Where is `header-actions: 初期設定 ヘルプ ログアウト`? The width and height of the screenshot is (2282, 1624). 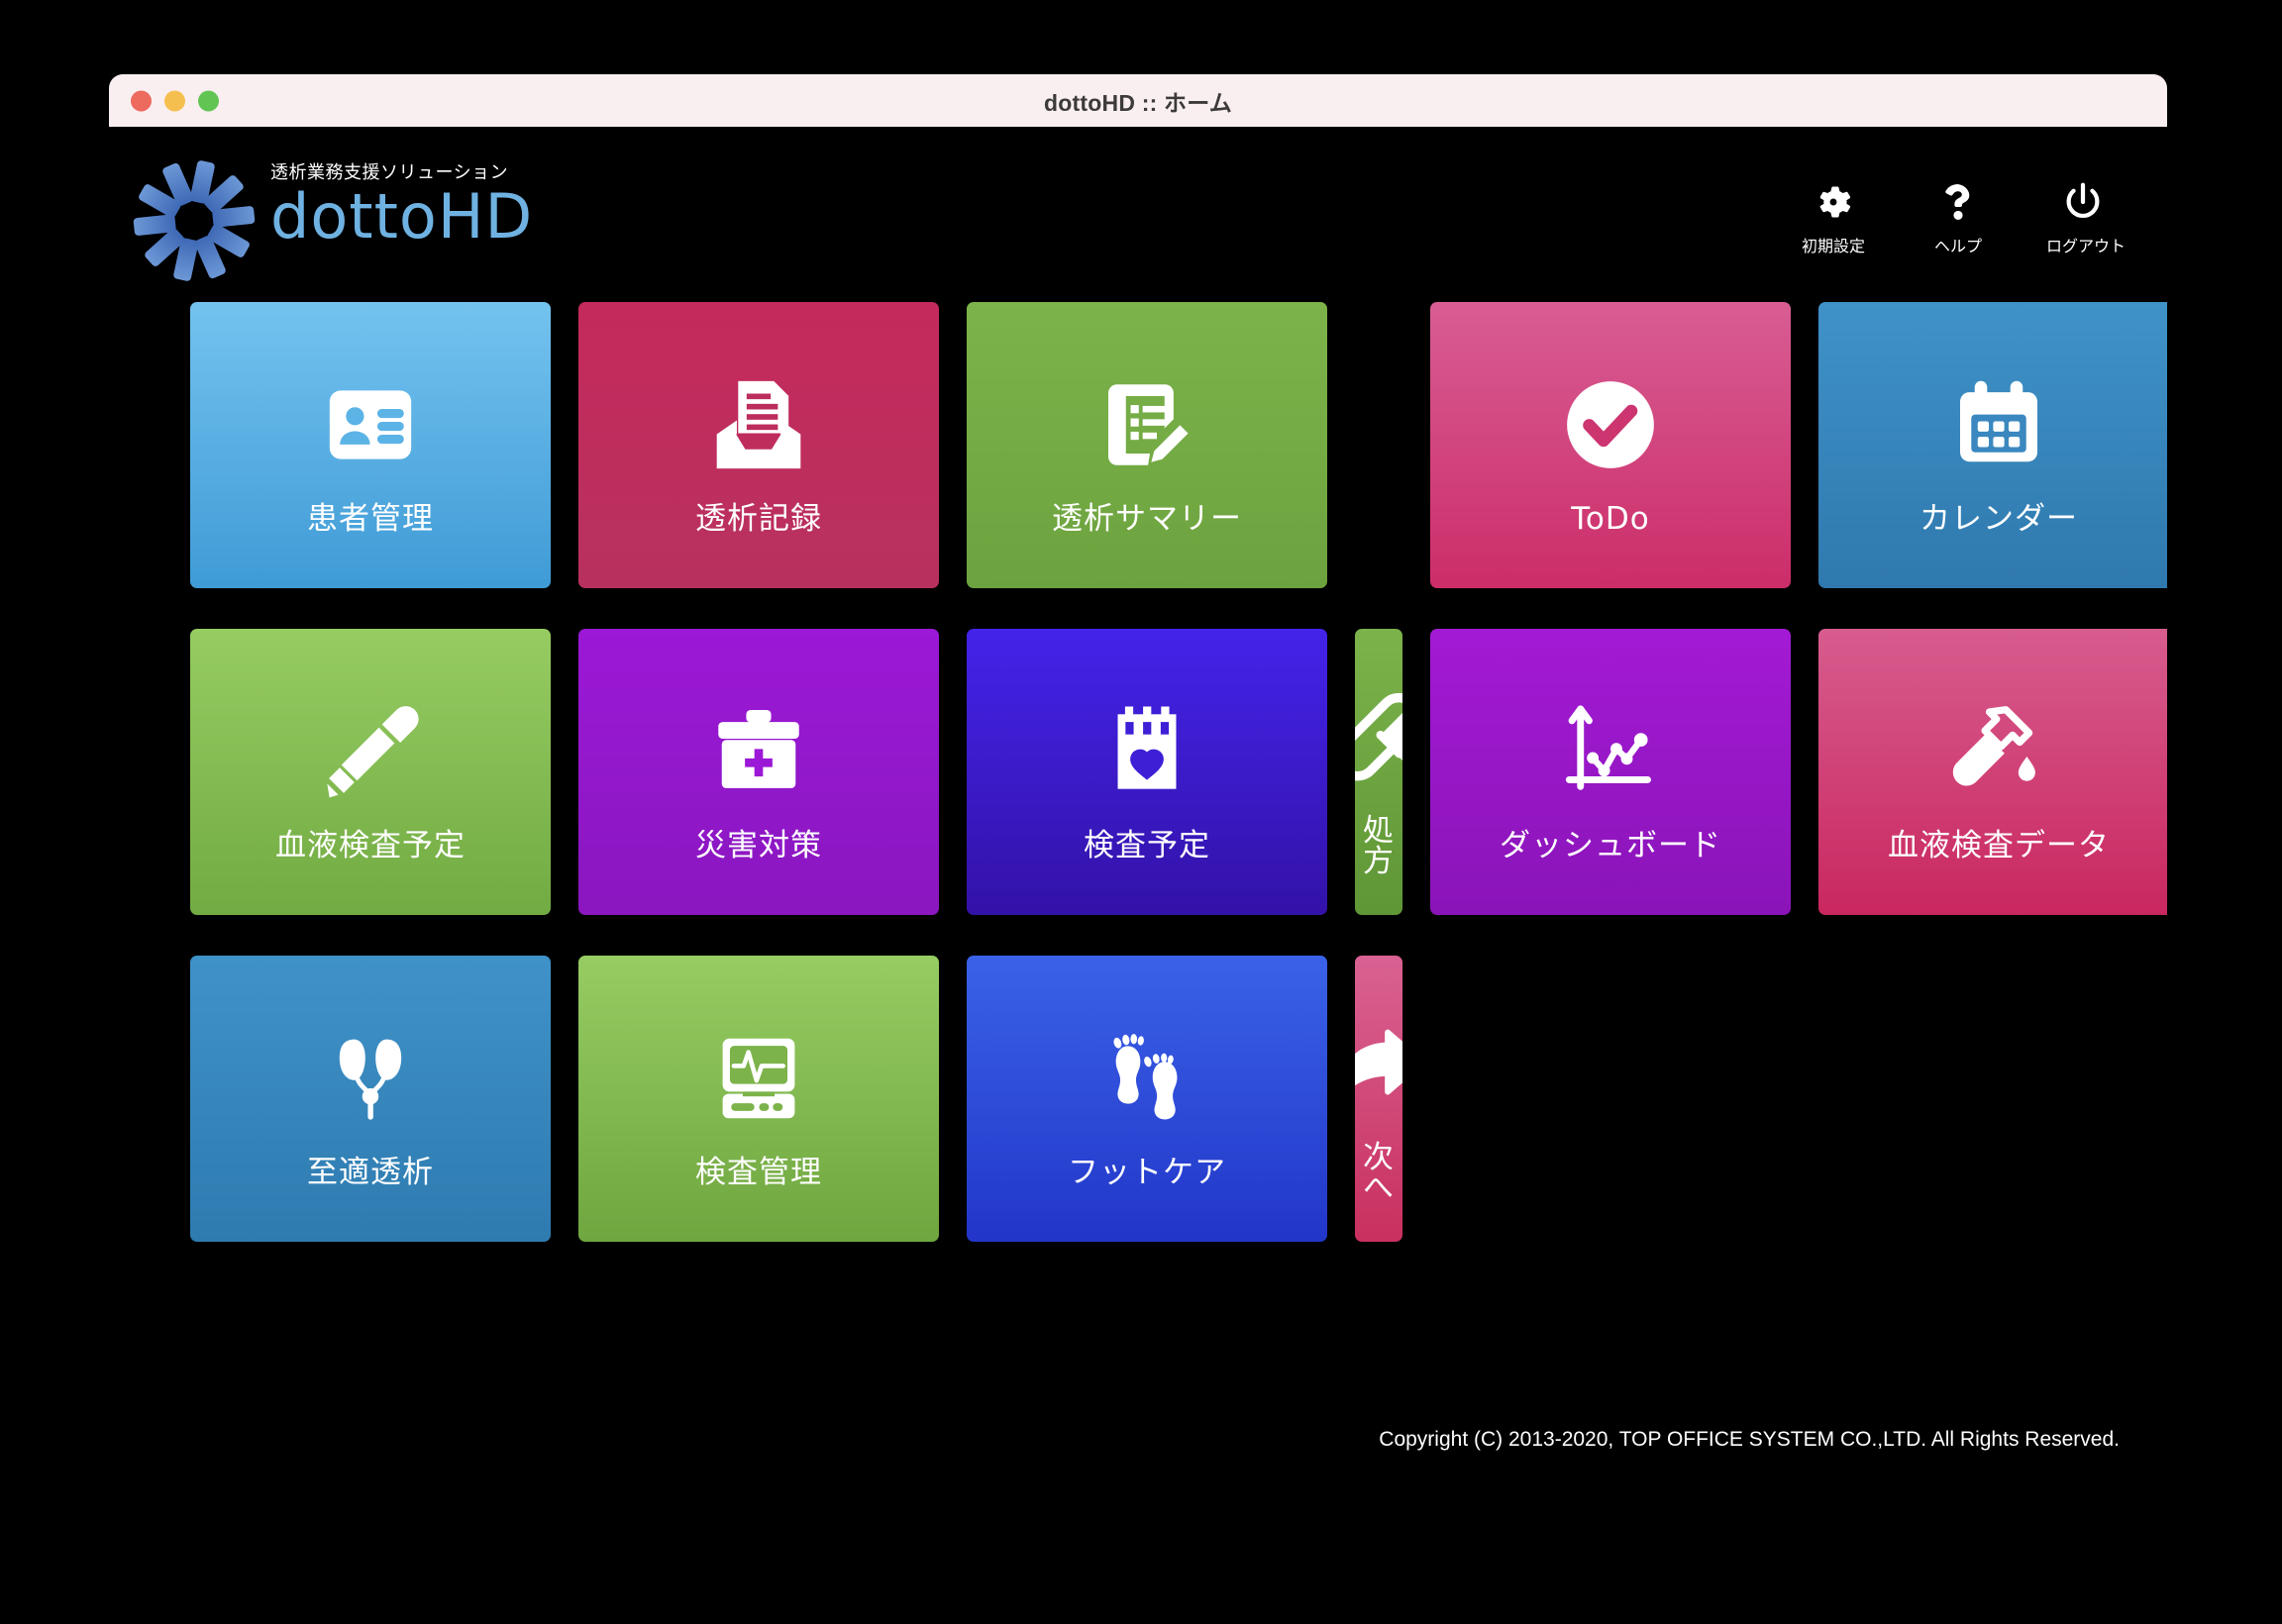 header-actions: 初期設定 ヘルプ ログアウト is located at coordinates (1961, 216).